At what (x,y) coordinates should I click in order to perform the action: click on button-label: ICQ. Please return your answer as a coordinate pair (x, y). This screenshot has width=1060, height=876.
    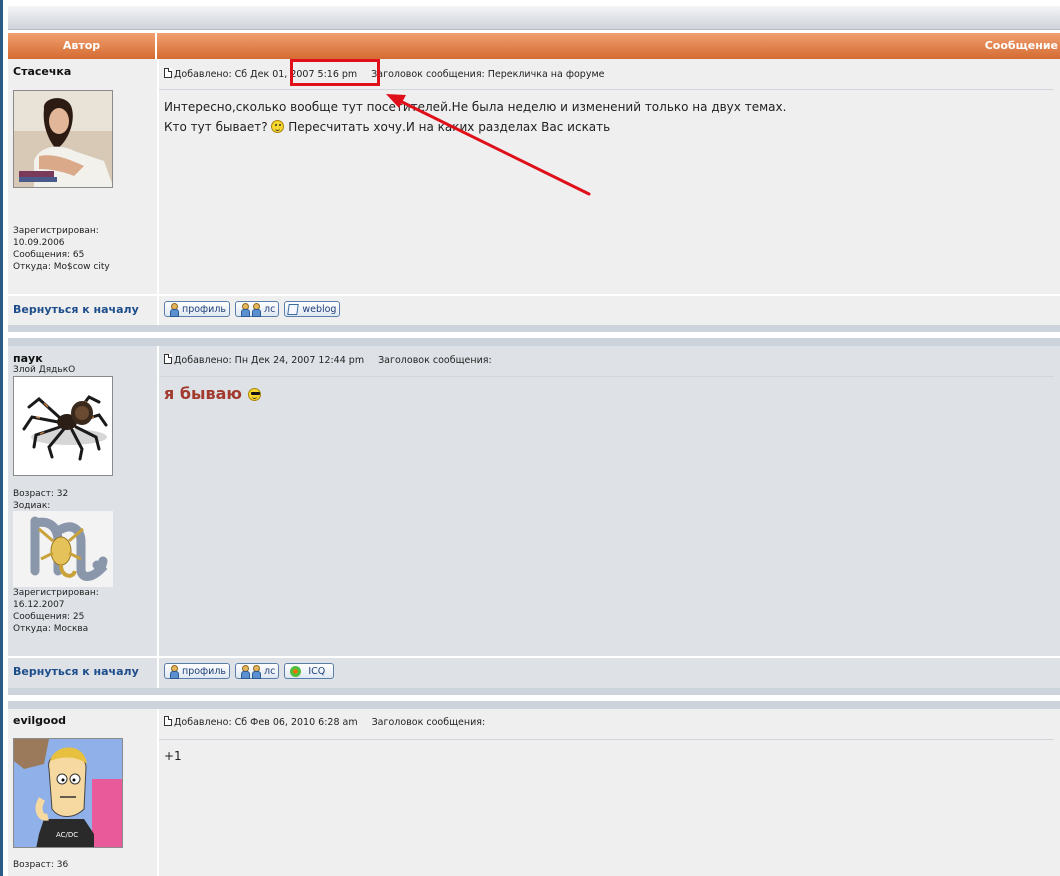
    Looking at the image, I should click on (317, 671).